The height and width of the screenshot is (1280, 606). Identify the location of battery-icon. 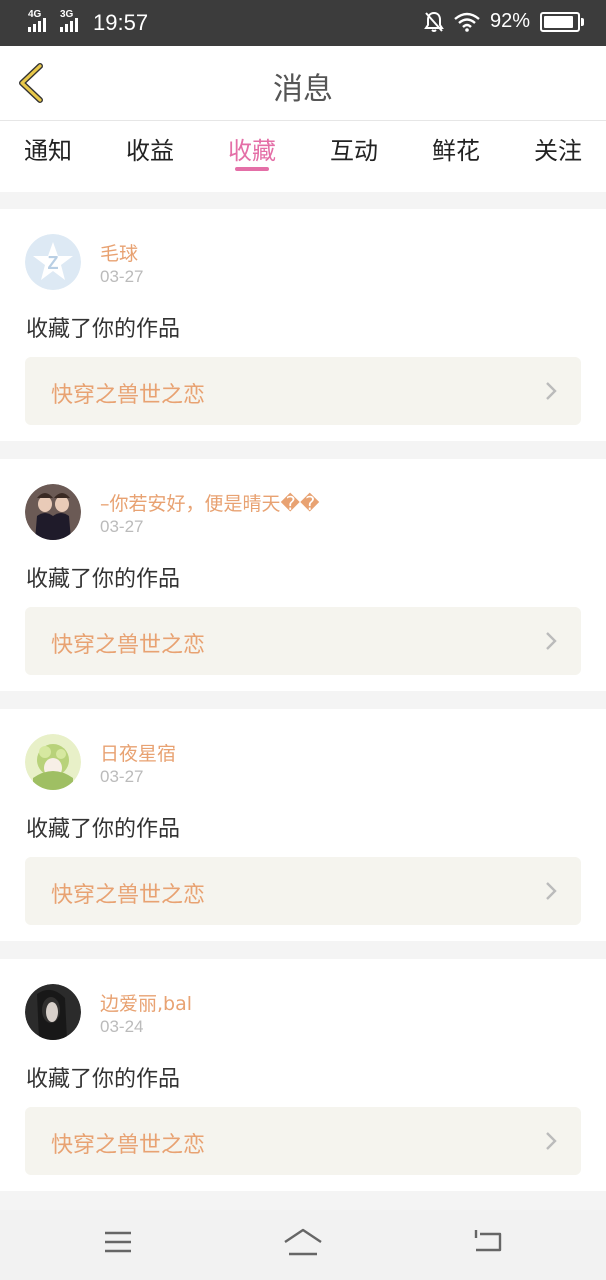
(562, 21).